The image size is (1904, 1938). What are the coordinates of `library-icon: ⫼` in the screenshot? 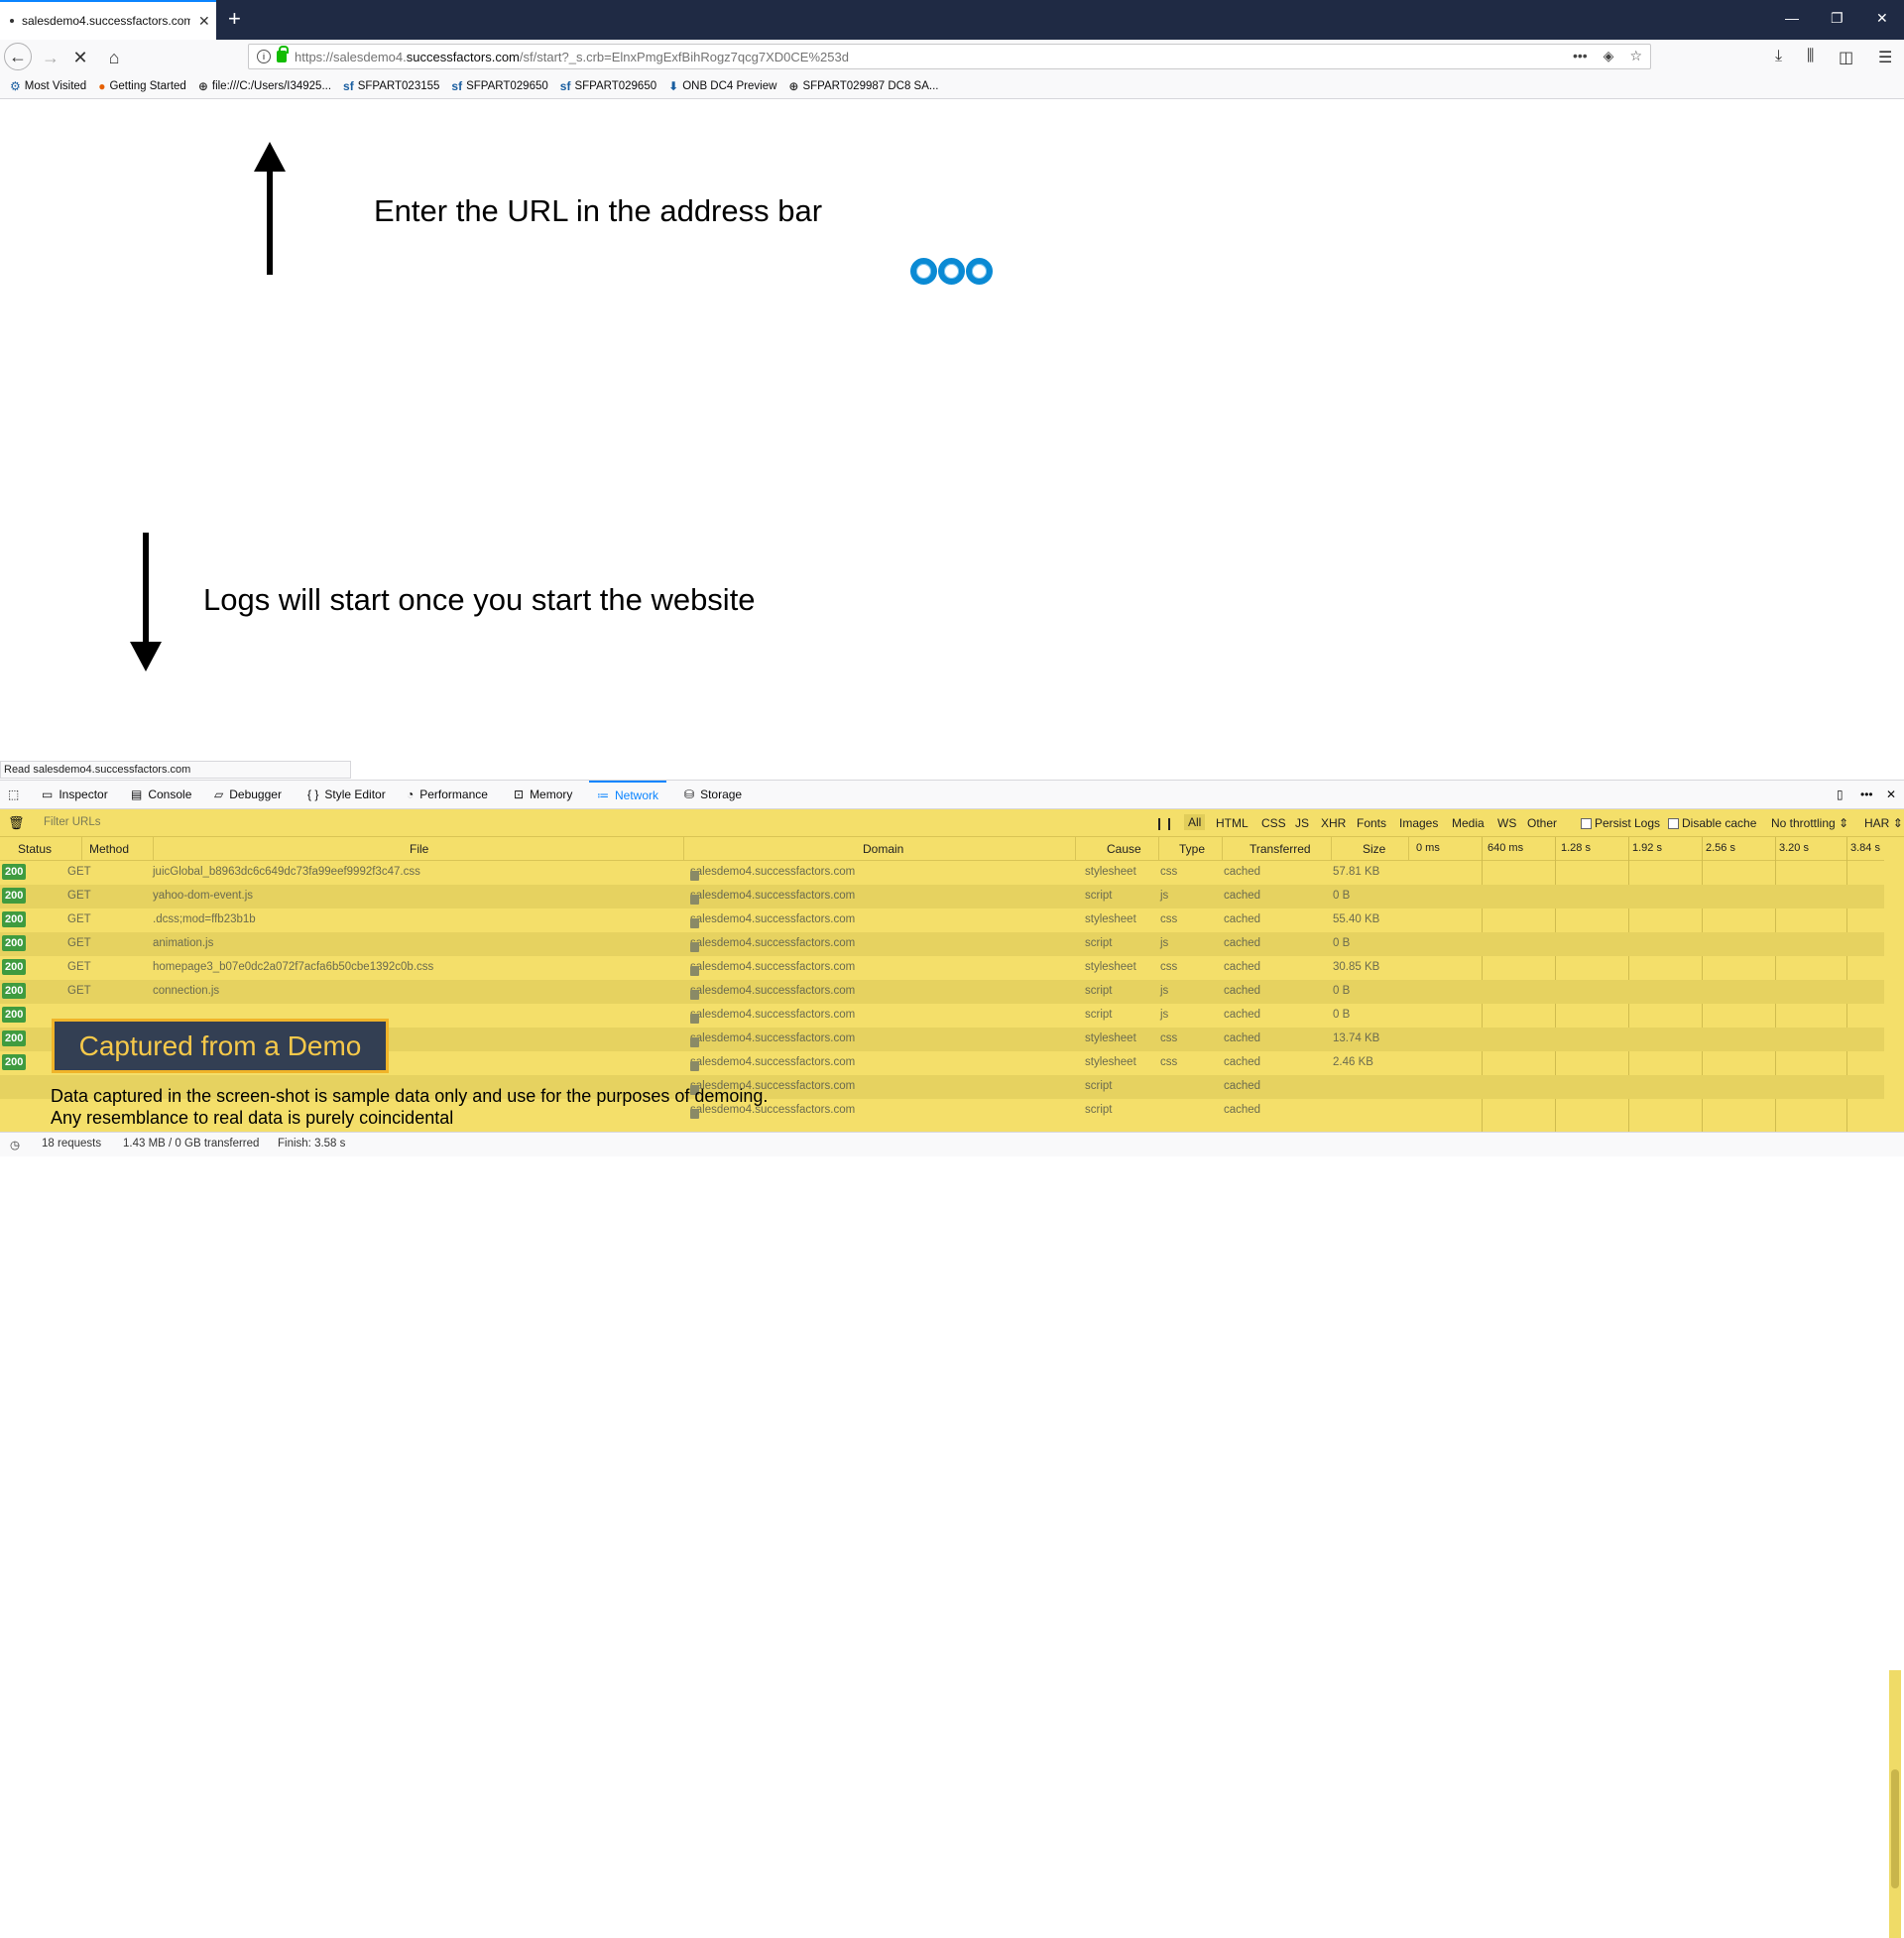 It's located at (1810, 56).